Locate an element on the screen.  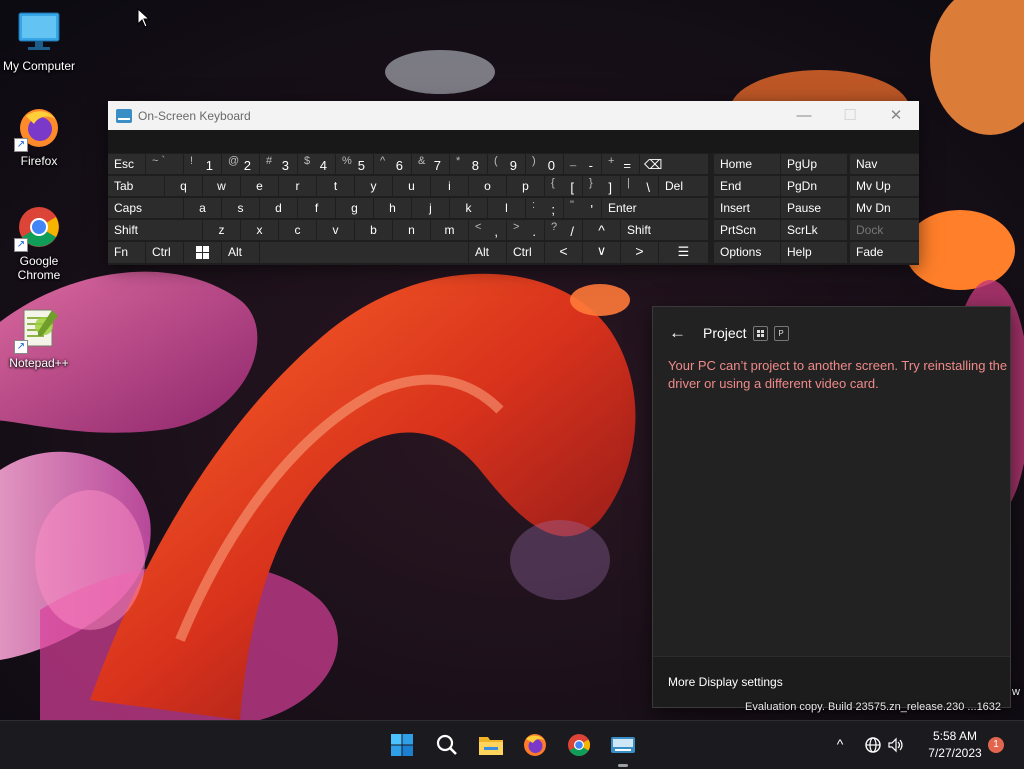
key-quote: " ' is located at coordinates (582, 208).